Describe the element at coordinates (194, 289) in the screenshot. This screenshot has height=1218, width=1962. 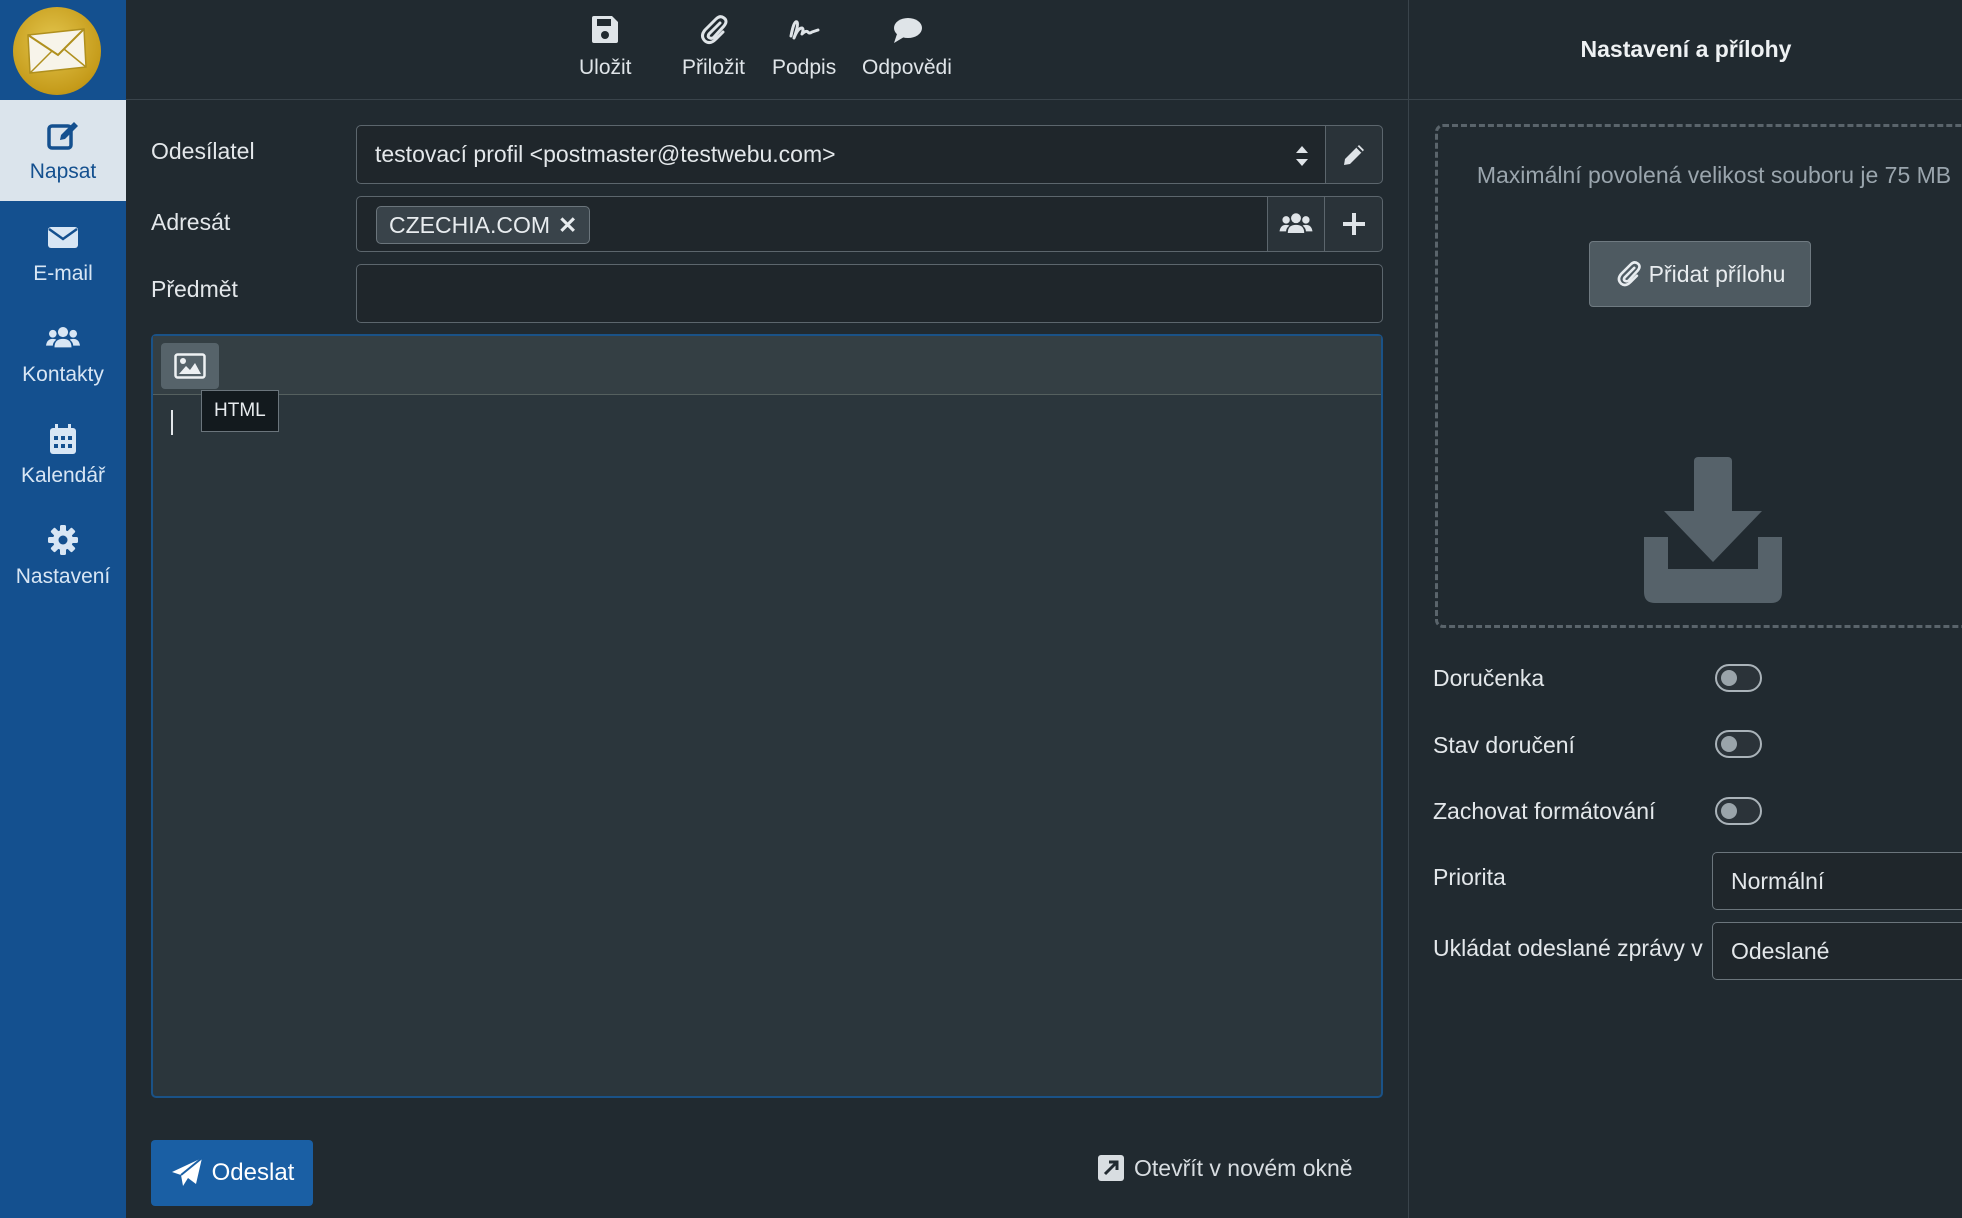
I see `subject-label: Předmět` at that location.